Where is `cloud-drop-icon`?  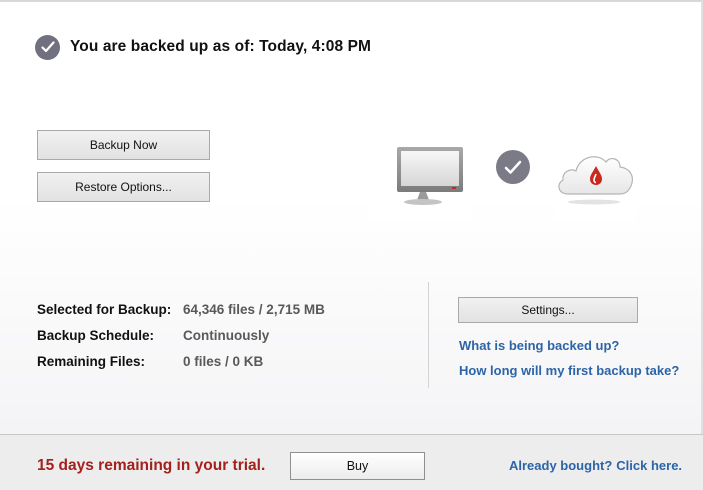 cloud-drop-icon is located at coordinates (595, 174).